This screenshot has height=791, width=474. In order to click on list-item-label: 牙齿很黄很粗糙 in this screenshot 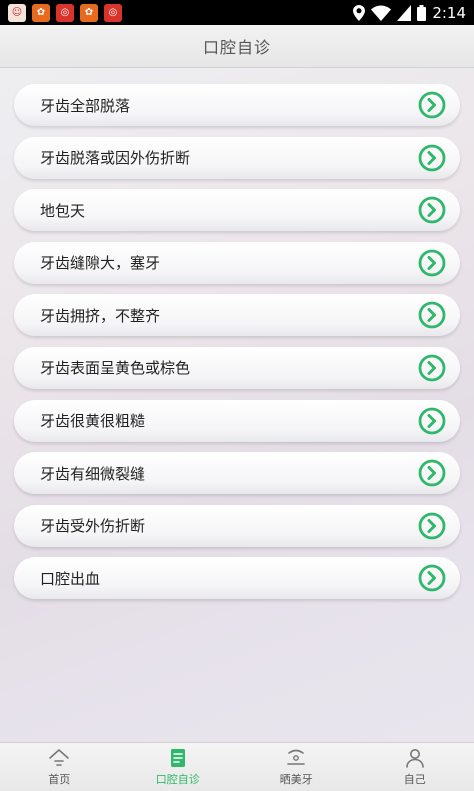, I will do `click(93, 421)`.